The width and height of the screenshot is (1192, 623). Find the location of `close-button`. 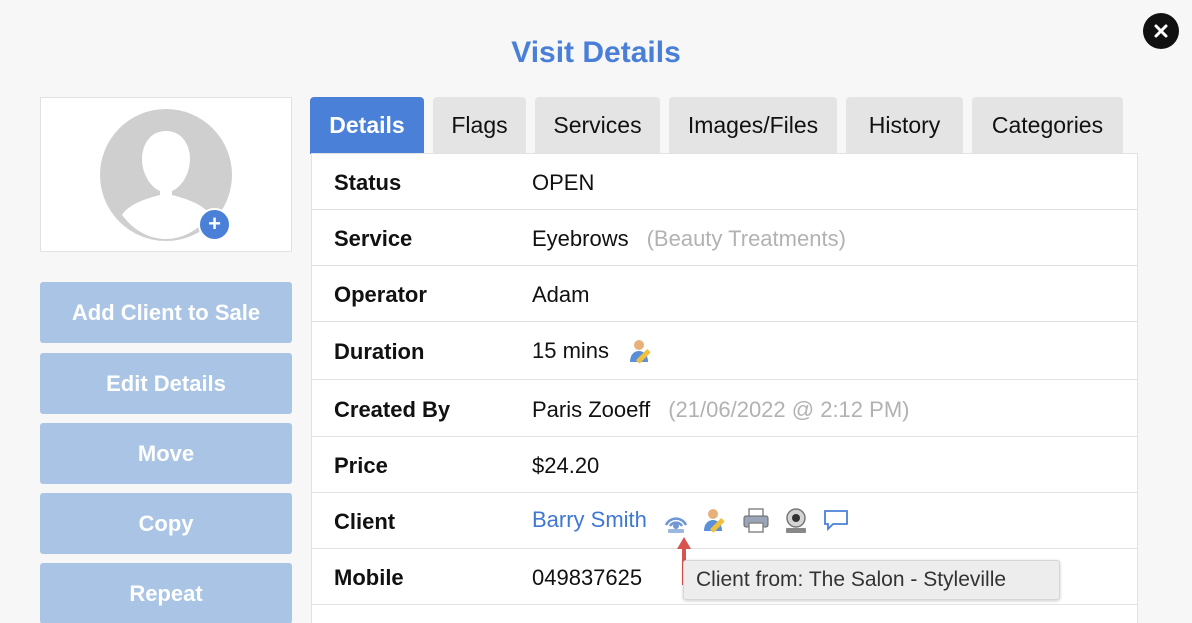

close-button is located at coordinates (1161, 31).